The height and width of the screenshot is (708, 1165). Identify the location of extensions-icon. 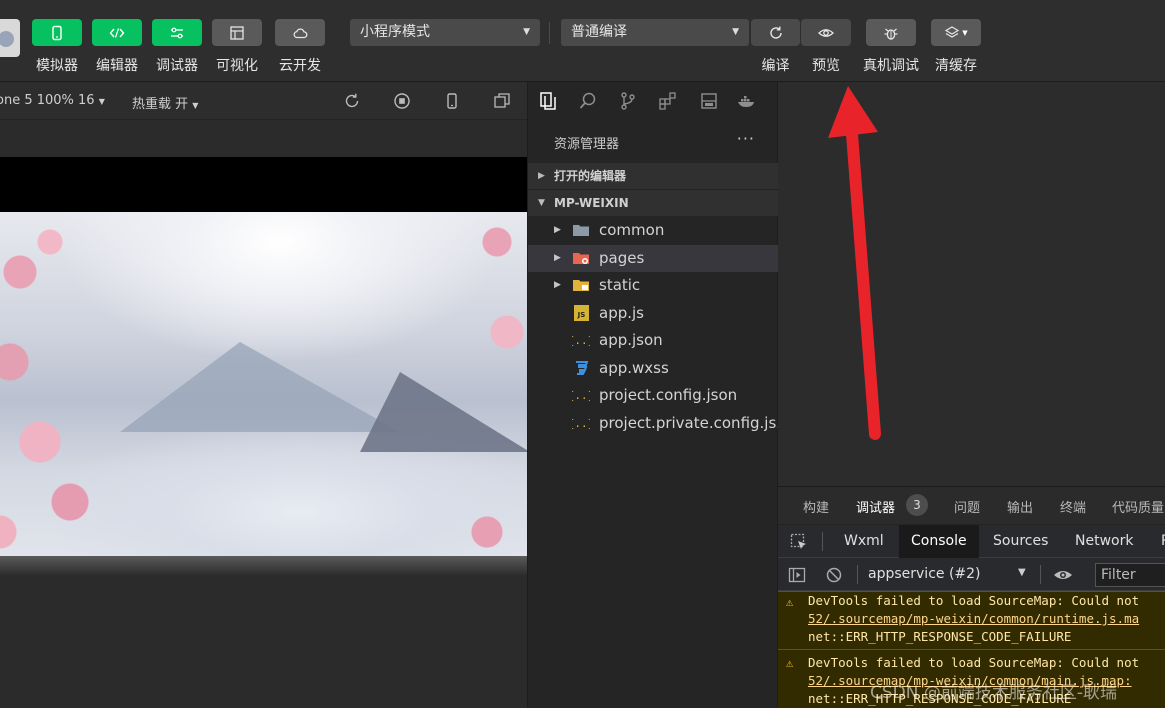
(668, 101).